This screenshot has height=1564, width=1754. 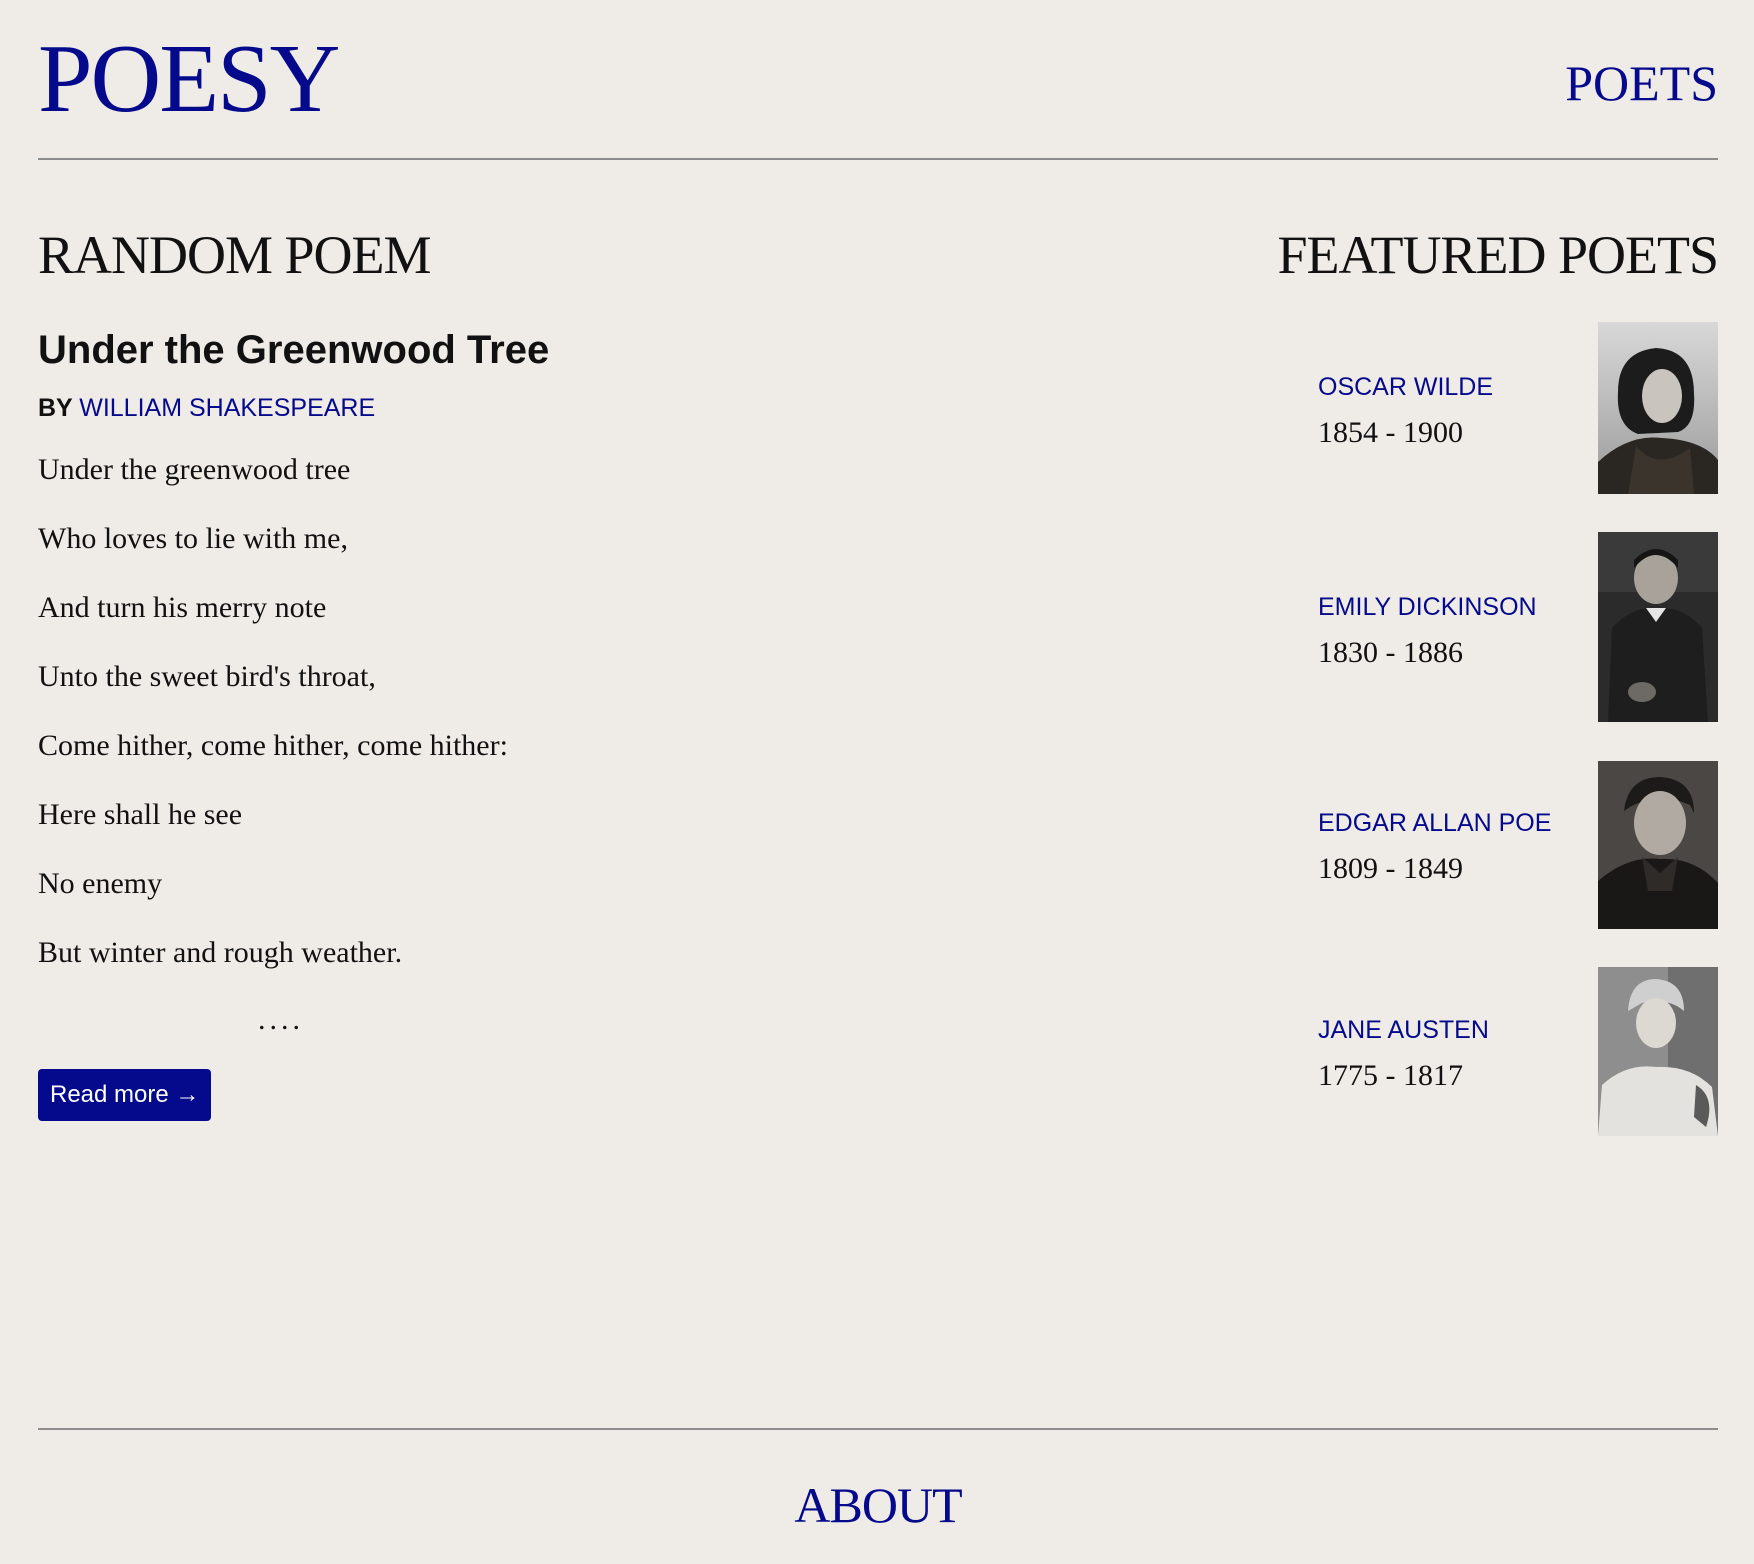 What do you see at coordinates (220, 952) in the screenshot?
I see `poem-line: But winter and rough weather.` at bounding box center [220, 952].